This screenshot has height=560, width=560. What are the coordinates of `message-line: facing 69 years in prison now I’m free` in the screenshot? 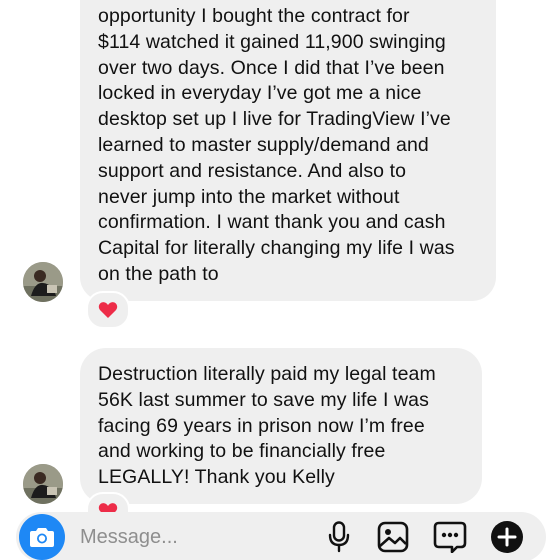 It's located at (261, 425).